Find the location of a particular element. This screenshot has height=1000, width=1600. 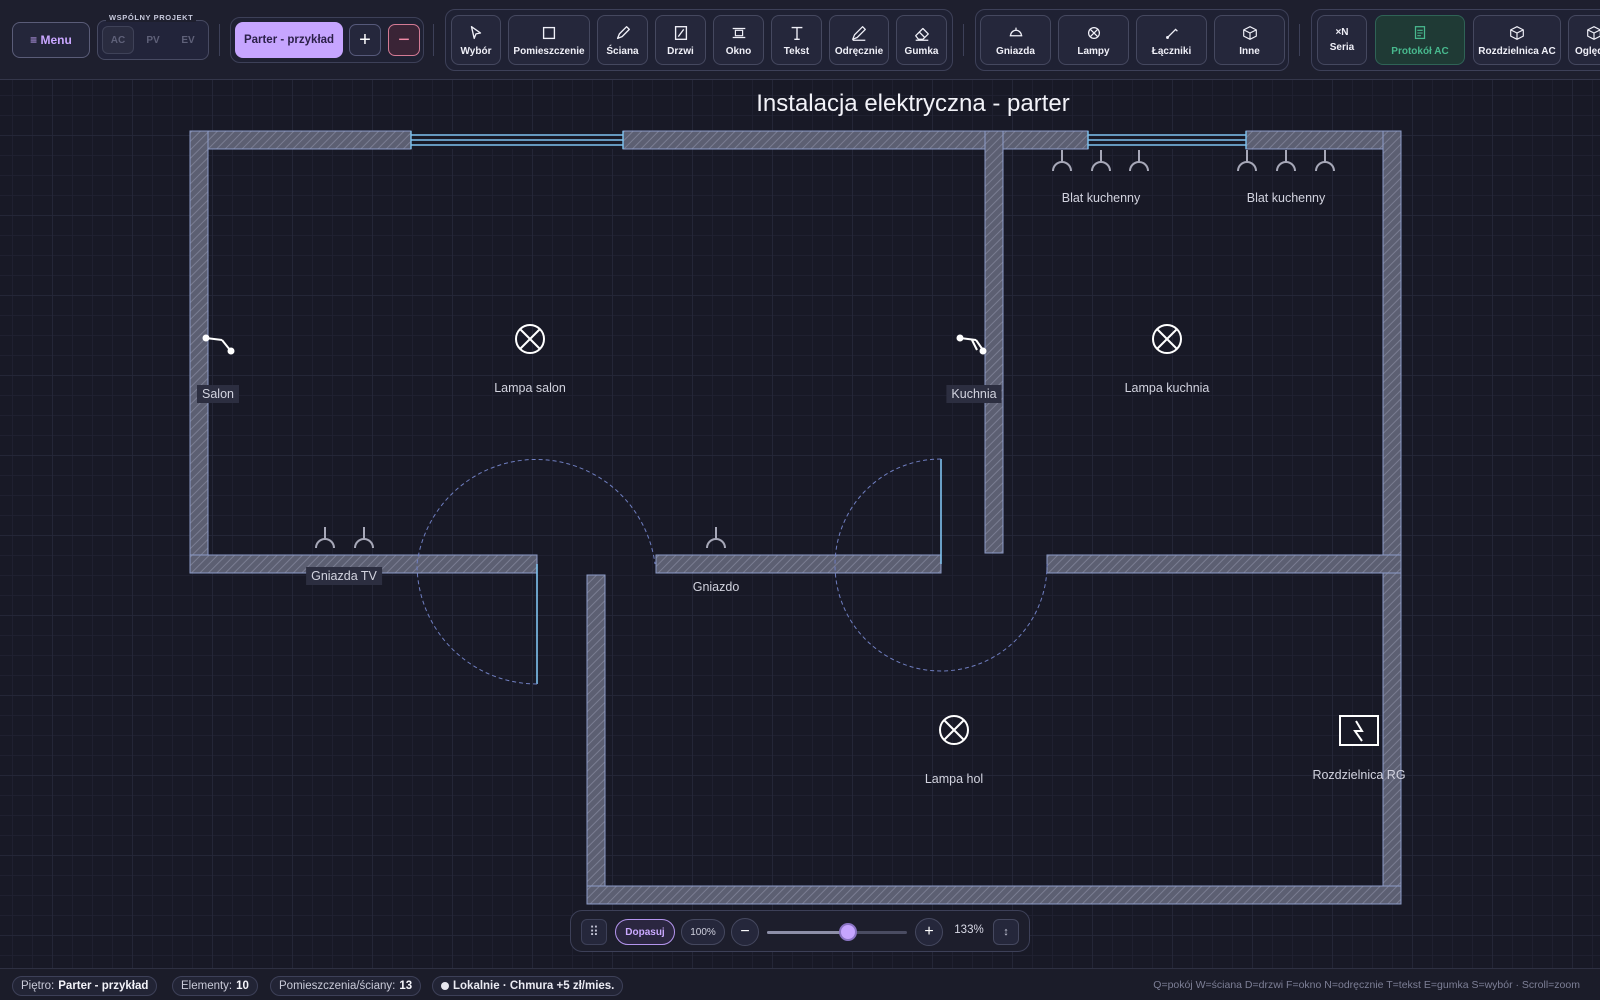

zoom-out-button: − is located at coordinates (745, 932).